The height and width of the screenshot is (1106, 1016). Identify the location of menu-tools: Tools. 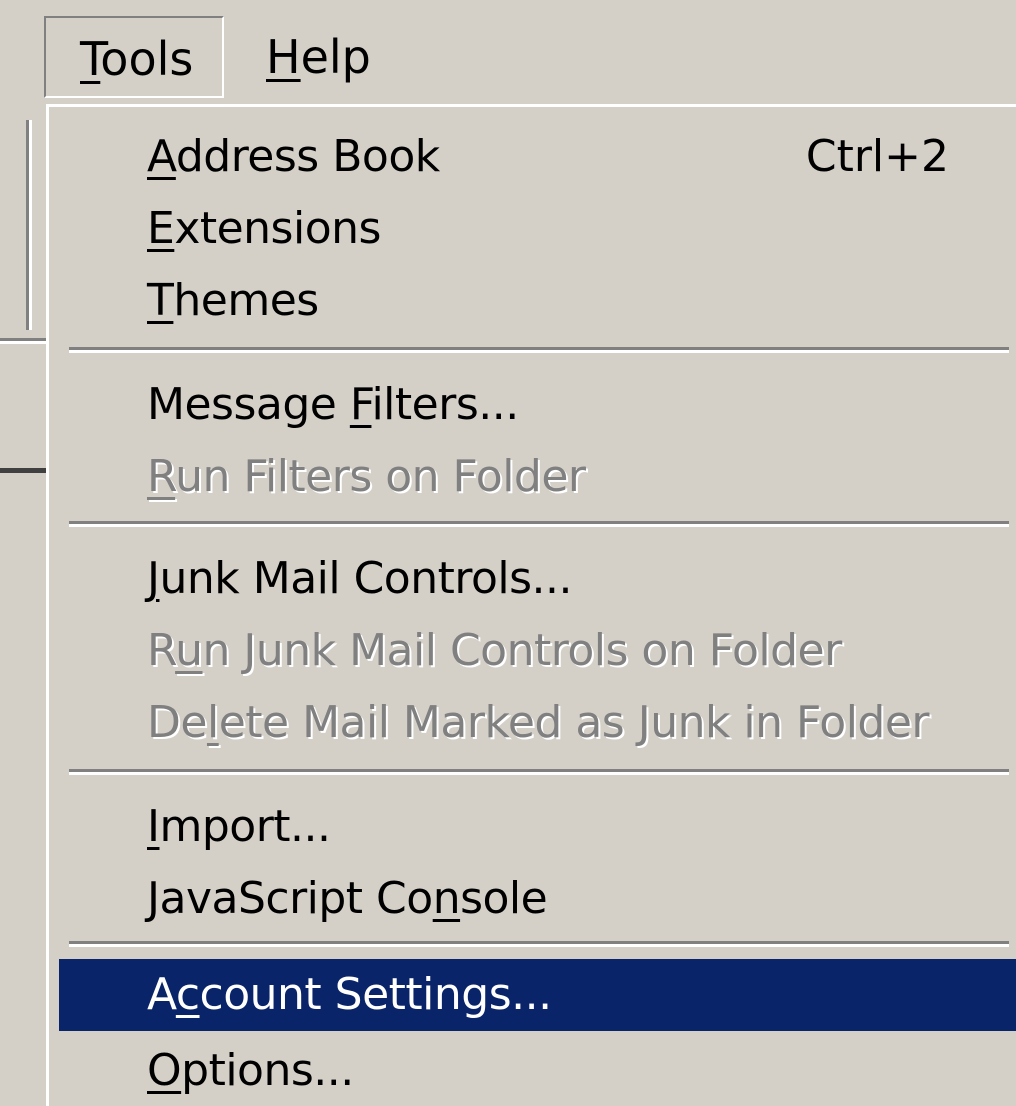
(134, 57).